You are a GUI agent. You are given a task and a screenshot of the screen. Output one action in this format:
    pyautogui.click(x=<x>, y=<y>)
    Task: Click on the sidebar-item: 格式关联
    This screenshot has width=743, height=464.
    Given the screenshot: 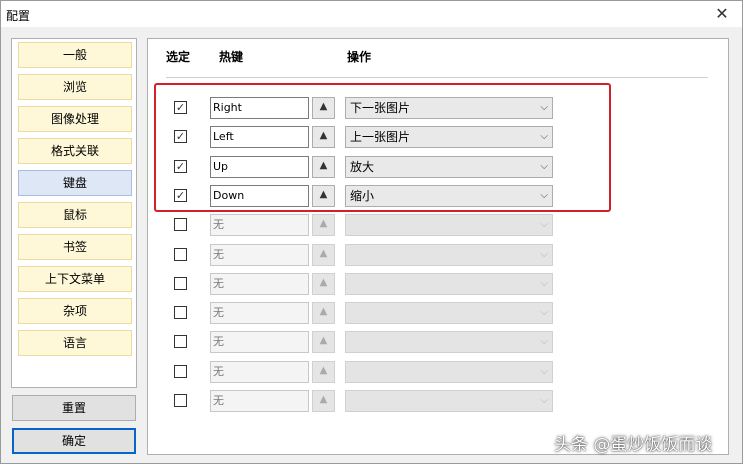 What is the action you would take?
    pyautogui.click(x=75, y=151)
    